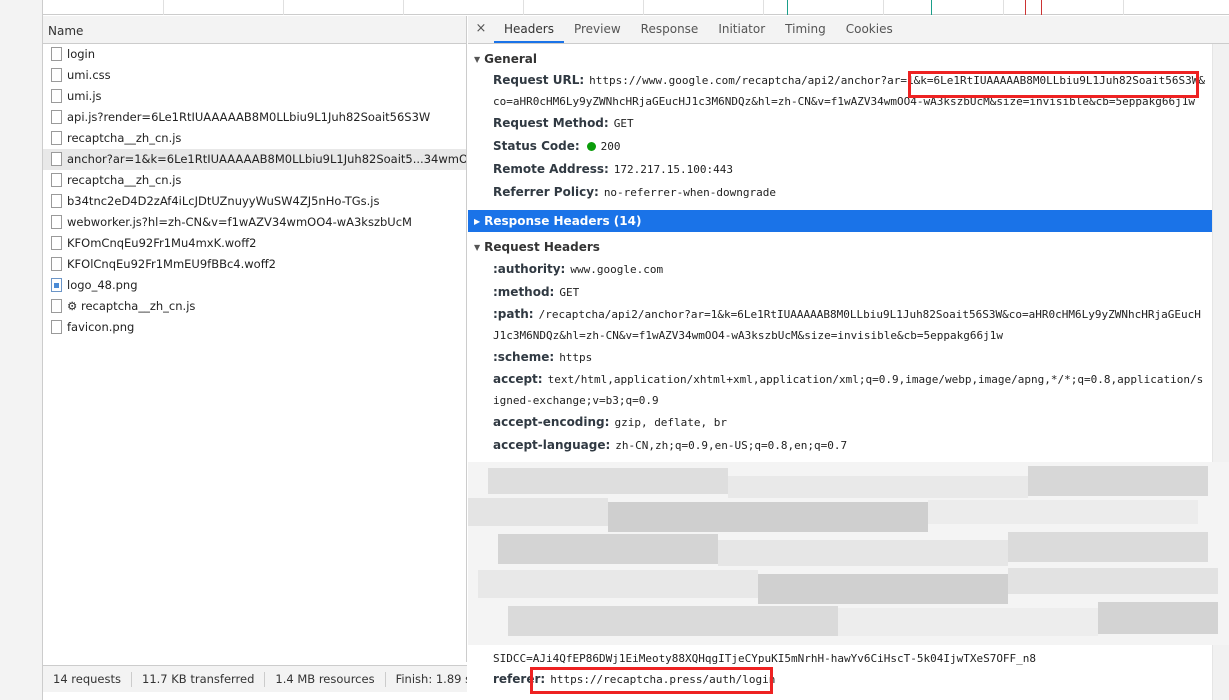 The image size is (1229, 700). I want to click on general-section-toggle: ▼ General, so click(840, 59).